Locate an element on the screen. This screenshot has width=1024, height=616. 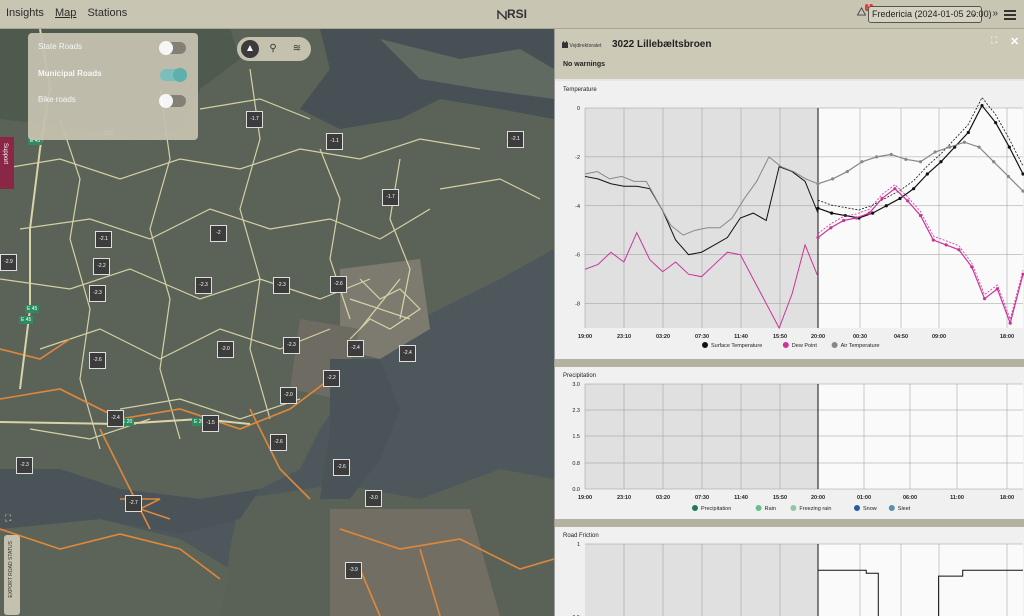
municipal-roads-toggle is located at coordinates (173, 75).